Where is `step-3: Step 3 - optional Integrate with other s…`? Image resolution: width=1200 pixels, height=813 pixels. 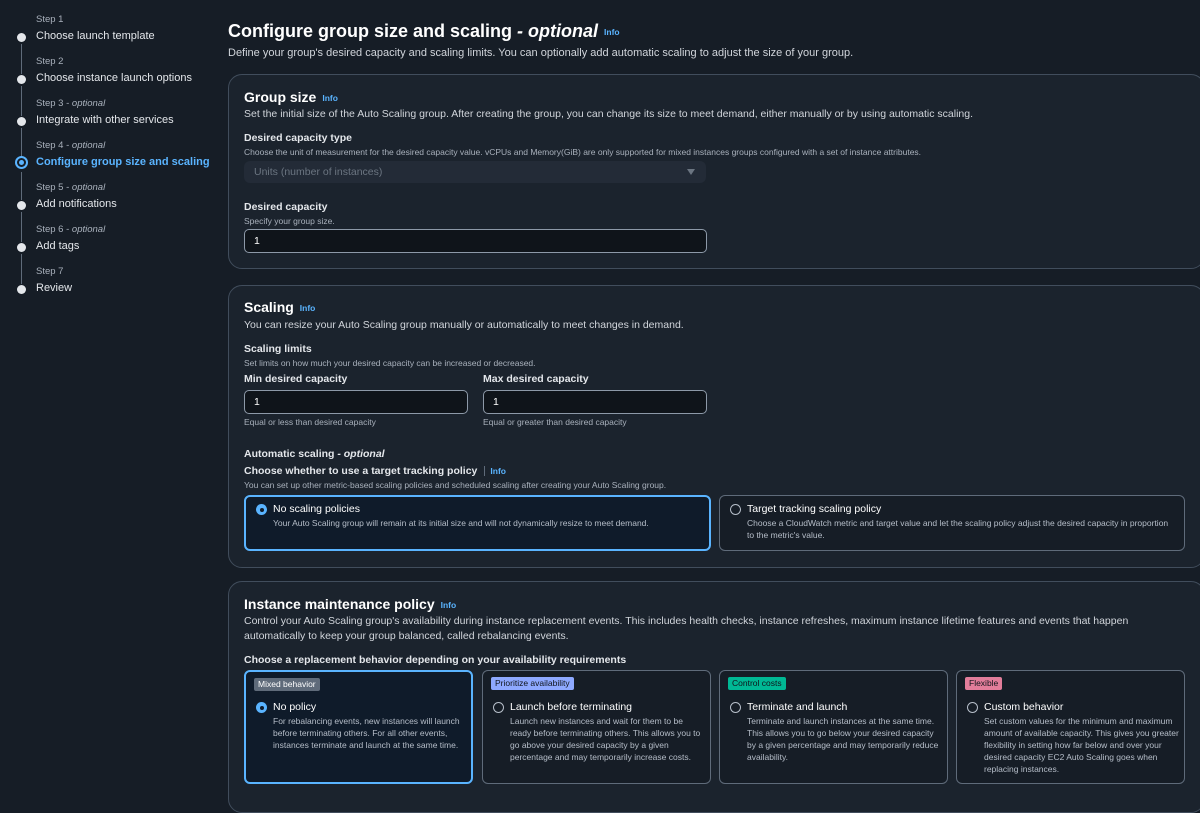 step-3: Step 3 - optional Integrate with other s… is located at coordinates (114, 128).